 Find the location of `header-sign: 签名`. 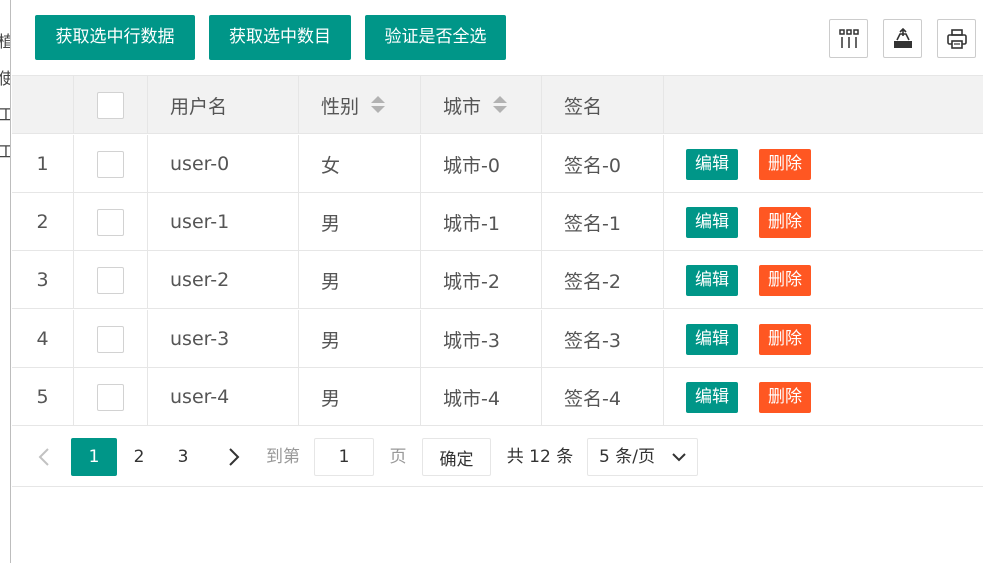

header-sign: 签名 is located at coordinates (603, 105).